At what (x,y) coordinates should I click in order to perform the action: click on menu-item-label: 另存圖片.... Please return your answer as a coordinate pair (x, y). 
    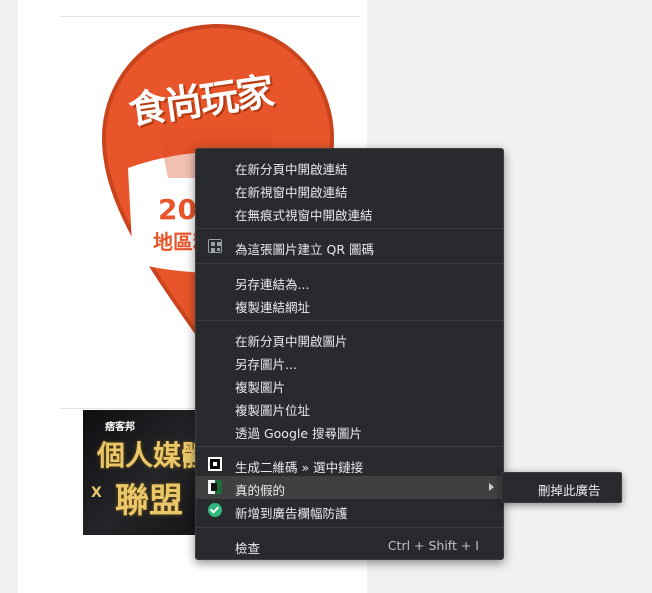
    Looking at the image, I should click on (266, 364).